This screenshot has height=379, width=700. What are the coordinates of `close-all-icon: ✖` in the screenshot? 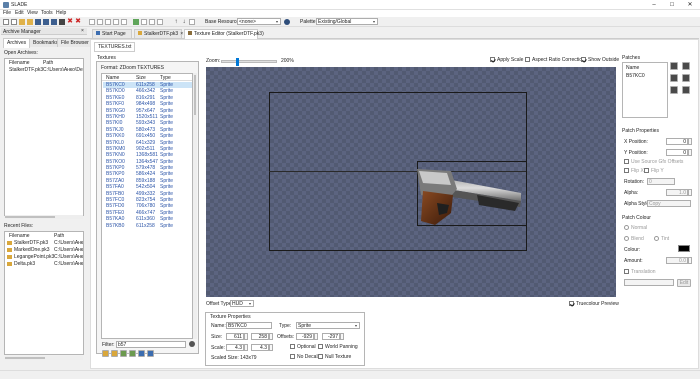 It's located at (70, 21).